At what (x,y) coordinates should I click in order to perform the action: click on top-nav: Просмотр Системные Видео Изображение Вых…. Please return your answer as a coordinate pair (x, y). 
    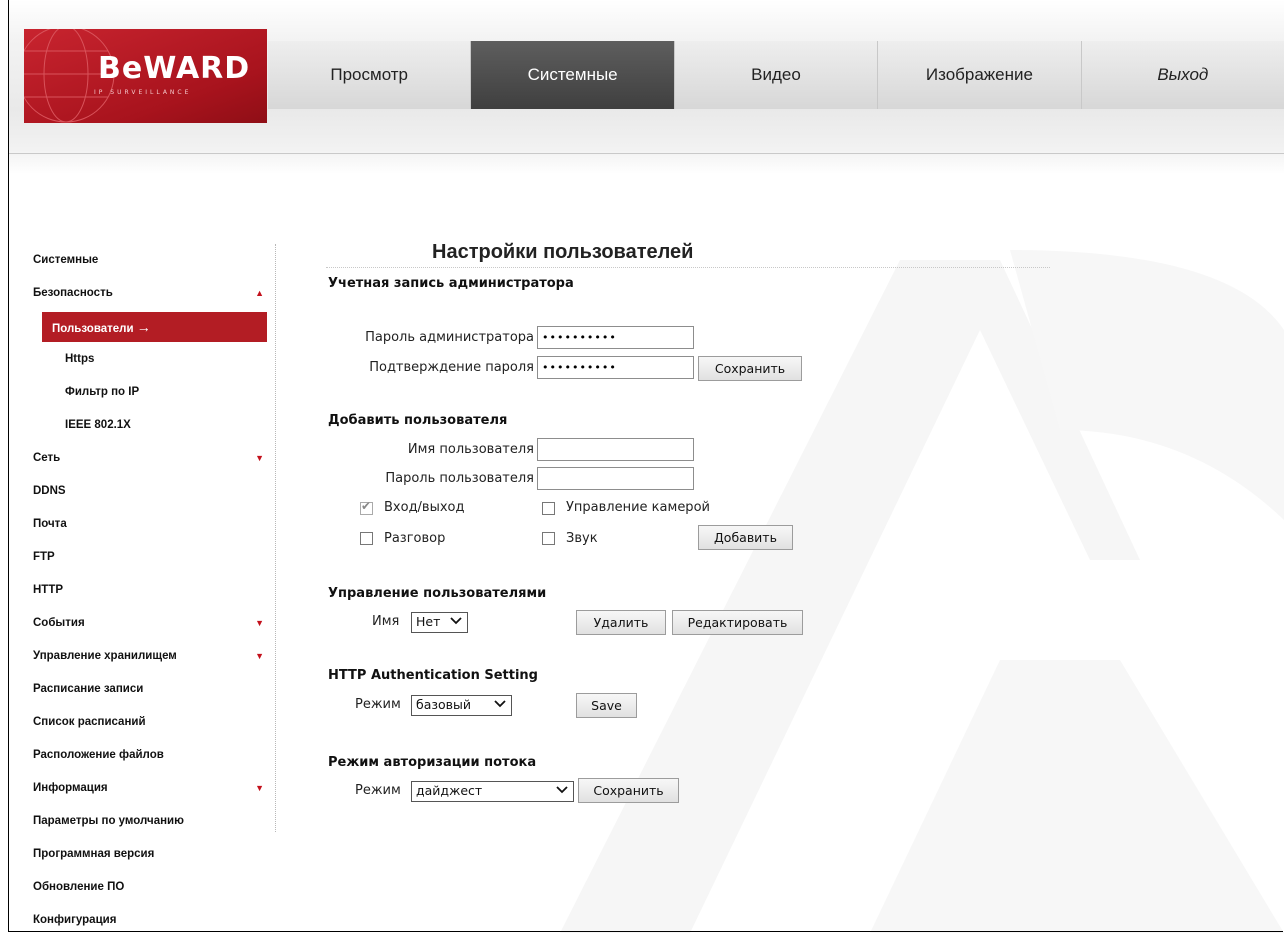
    Looking at the image, I should click on (776, 75).